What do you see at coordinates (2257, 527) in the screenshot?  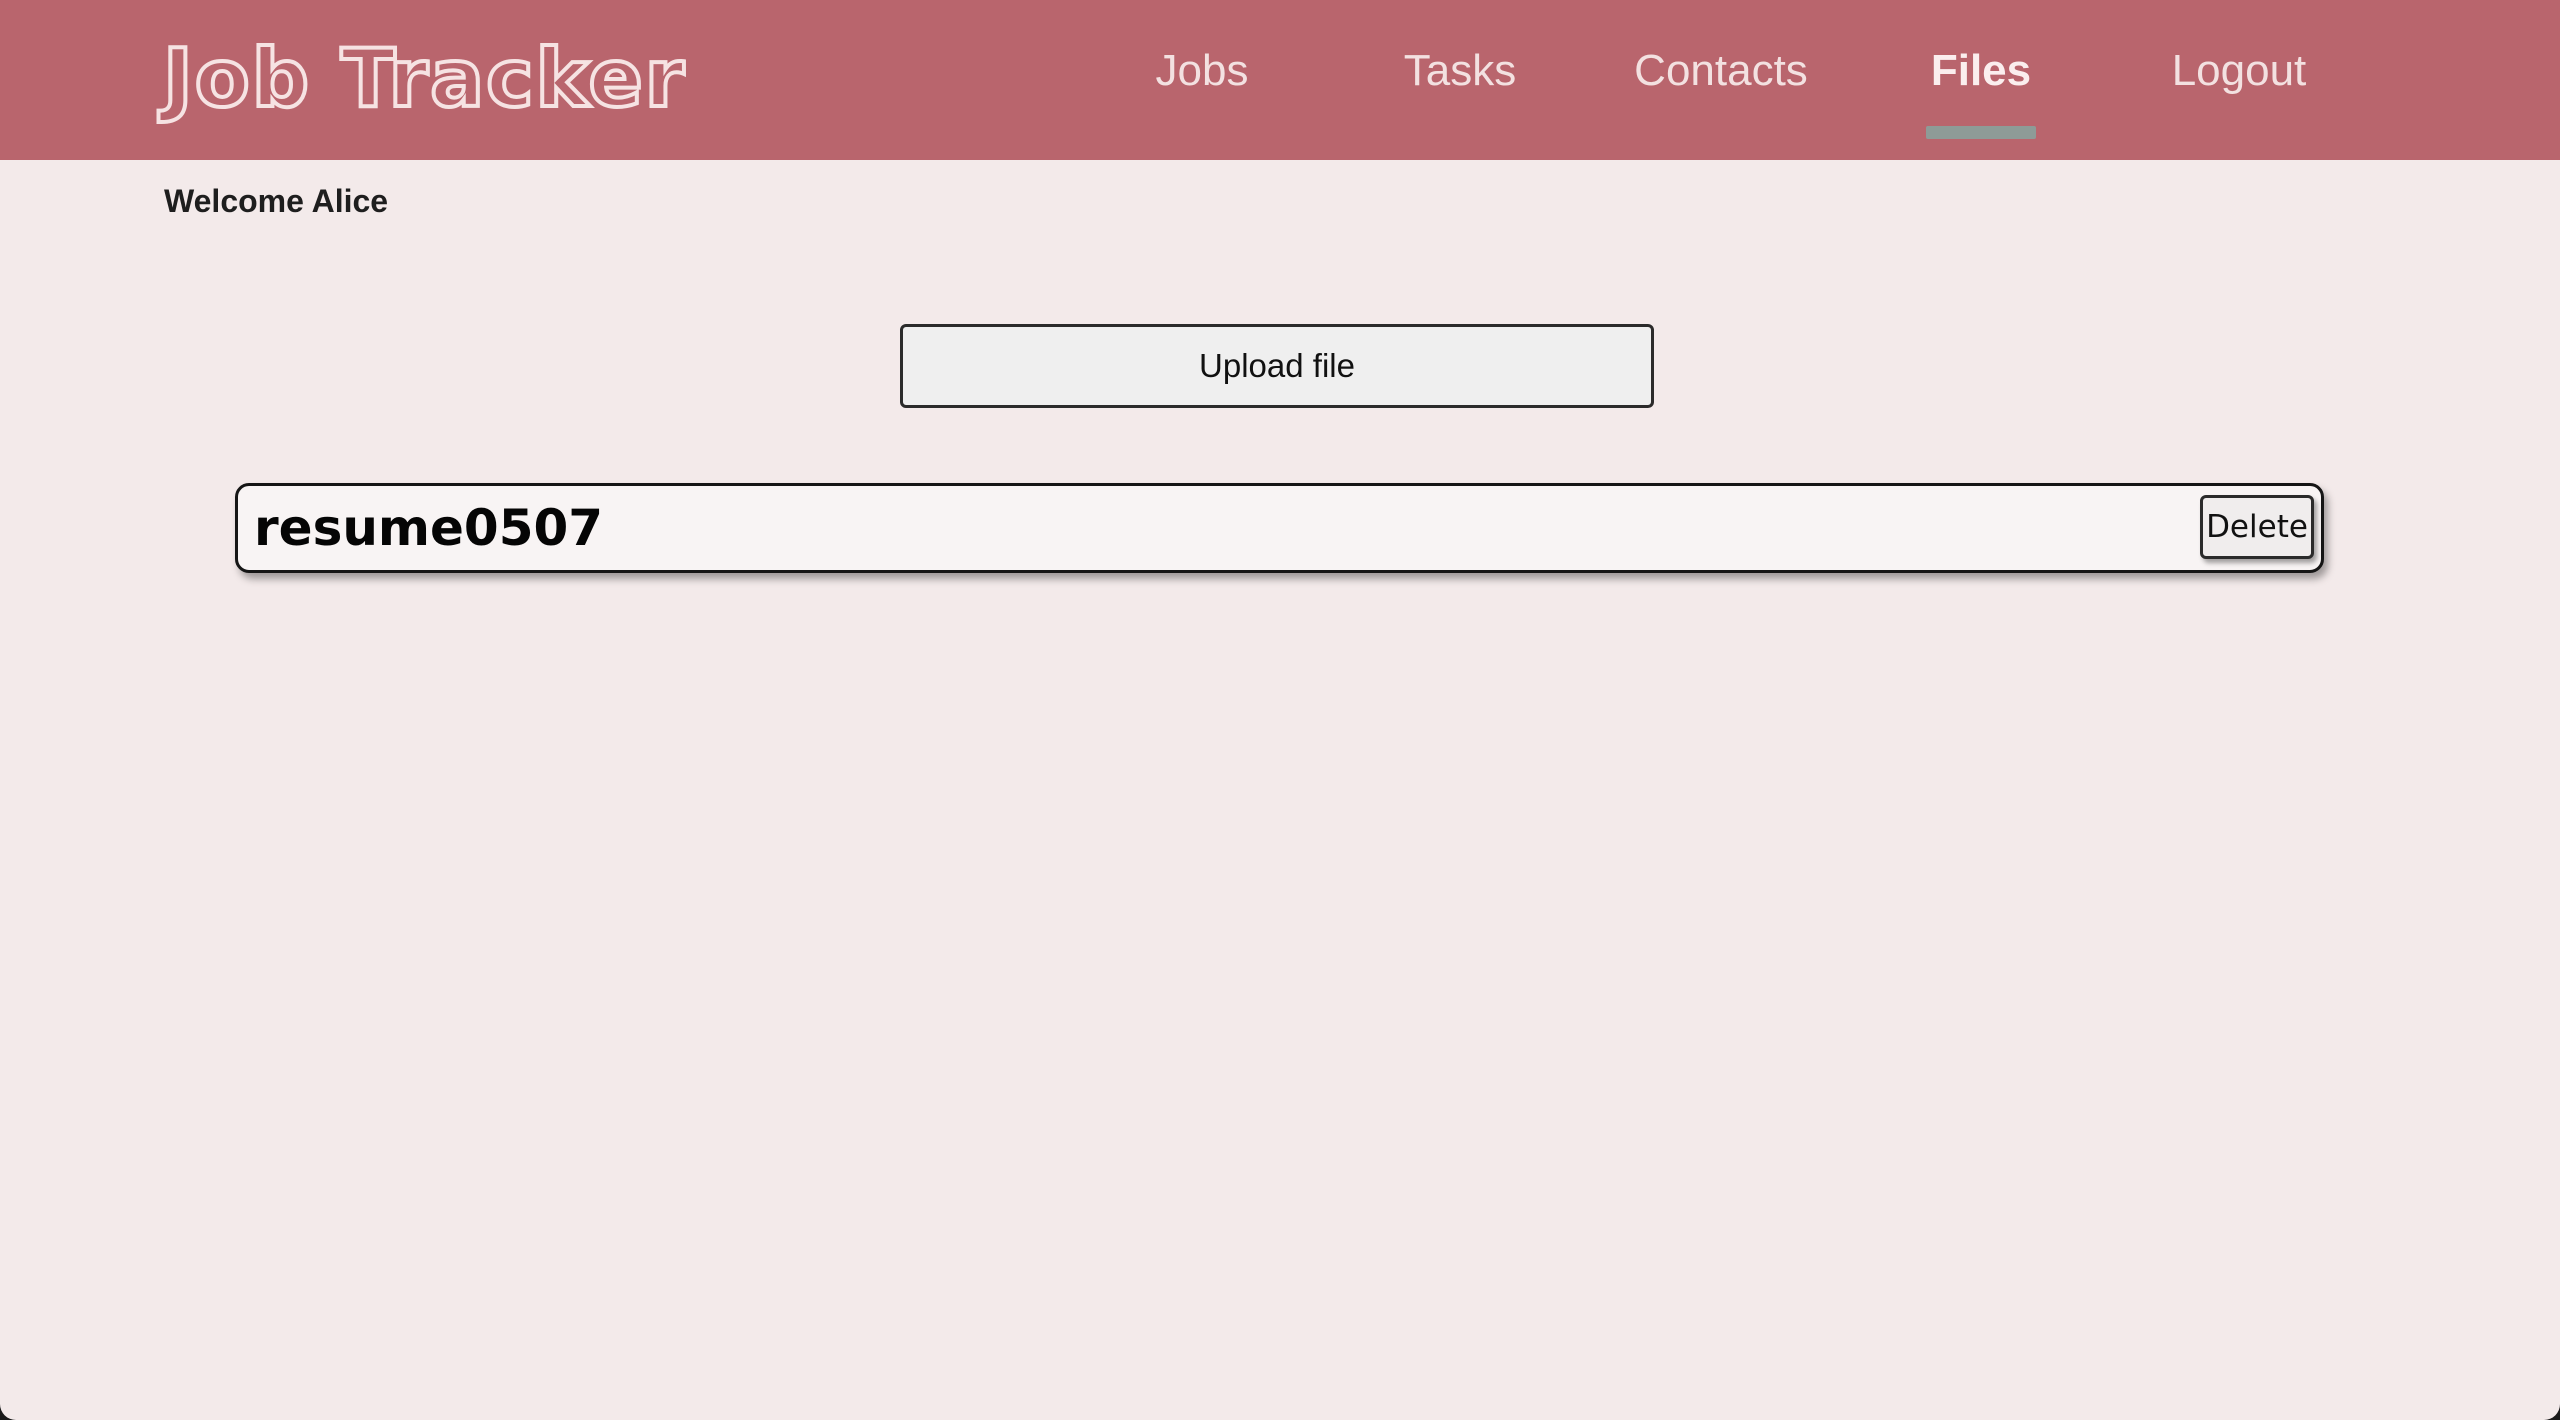 I see `delete-file-button: Delete` at bounding box center [2257, 527].